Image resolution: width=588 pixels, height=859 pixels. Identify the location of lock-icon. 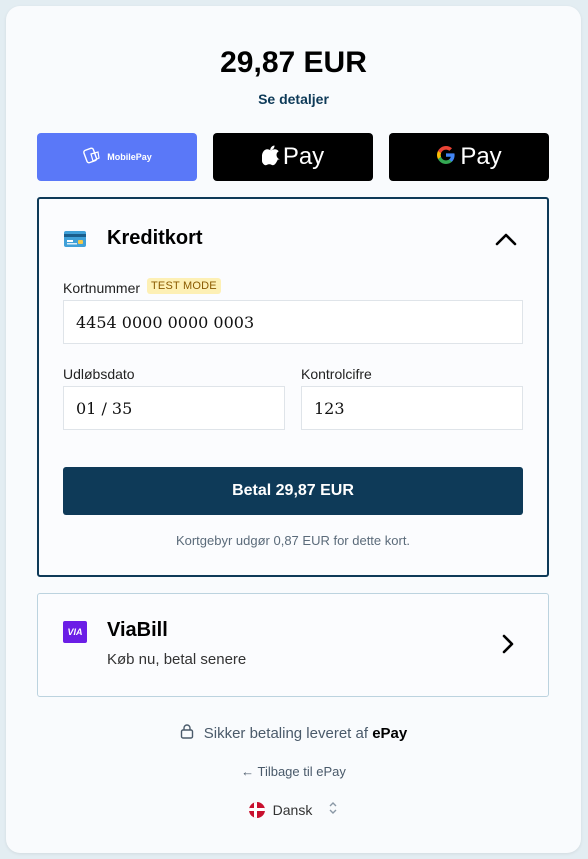
(187, 733).